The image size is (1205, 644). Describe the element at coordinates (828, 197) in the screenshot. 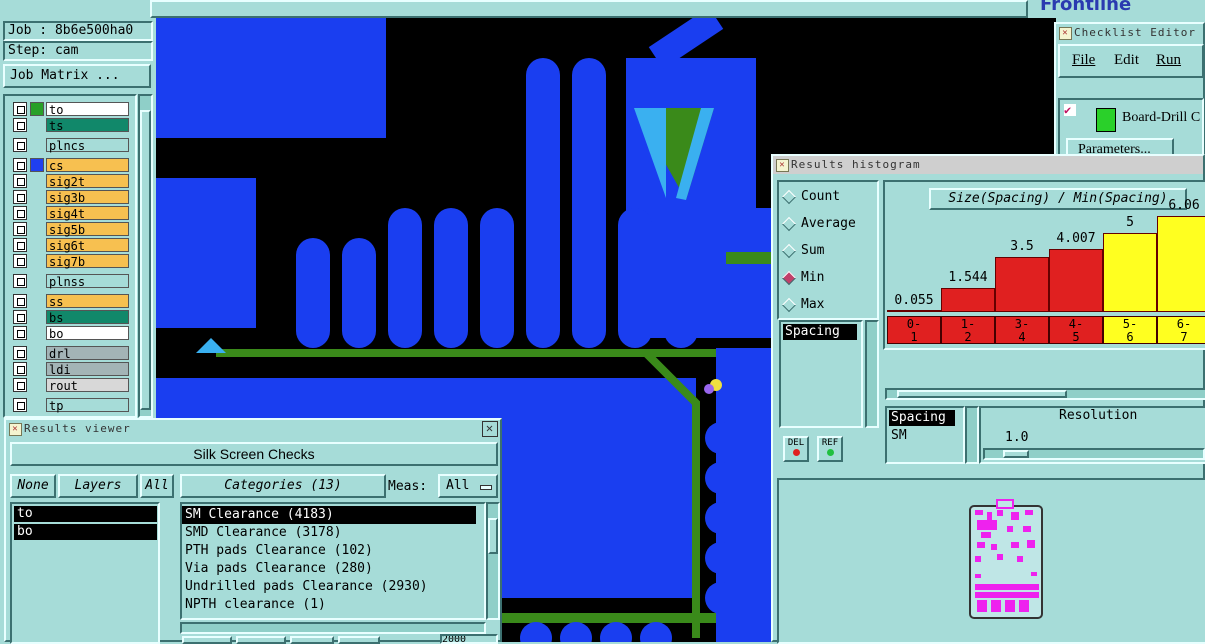

I see `mode-option-count: Count` at that location.